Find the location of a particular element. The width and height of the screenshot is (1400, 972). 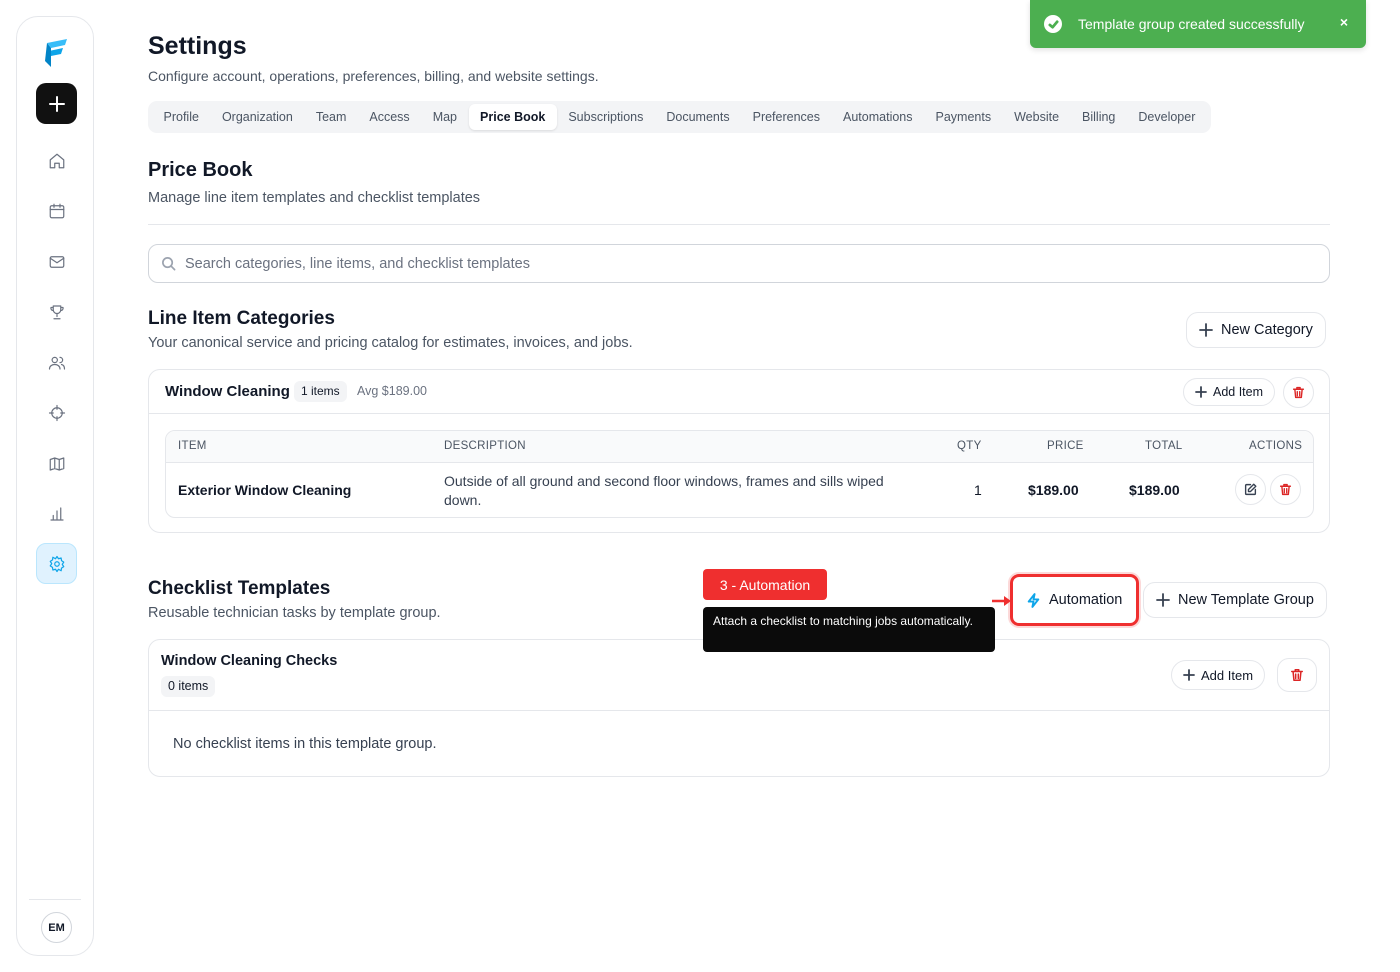

tab-billing: Billing is located at coordinates (1099, 117).